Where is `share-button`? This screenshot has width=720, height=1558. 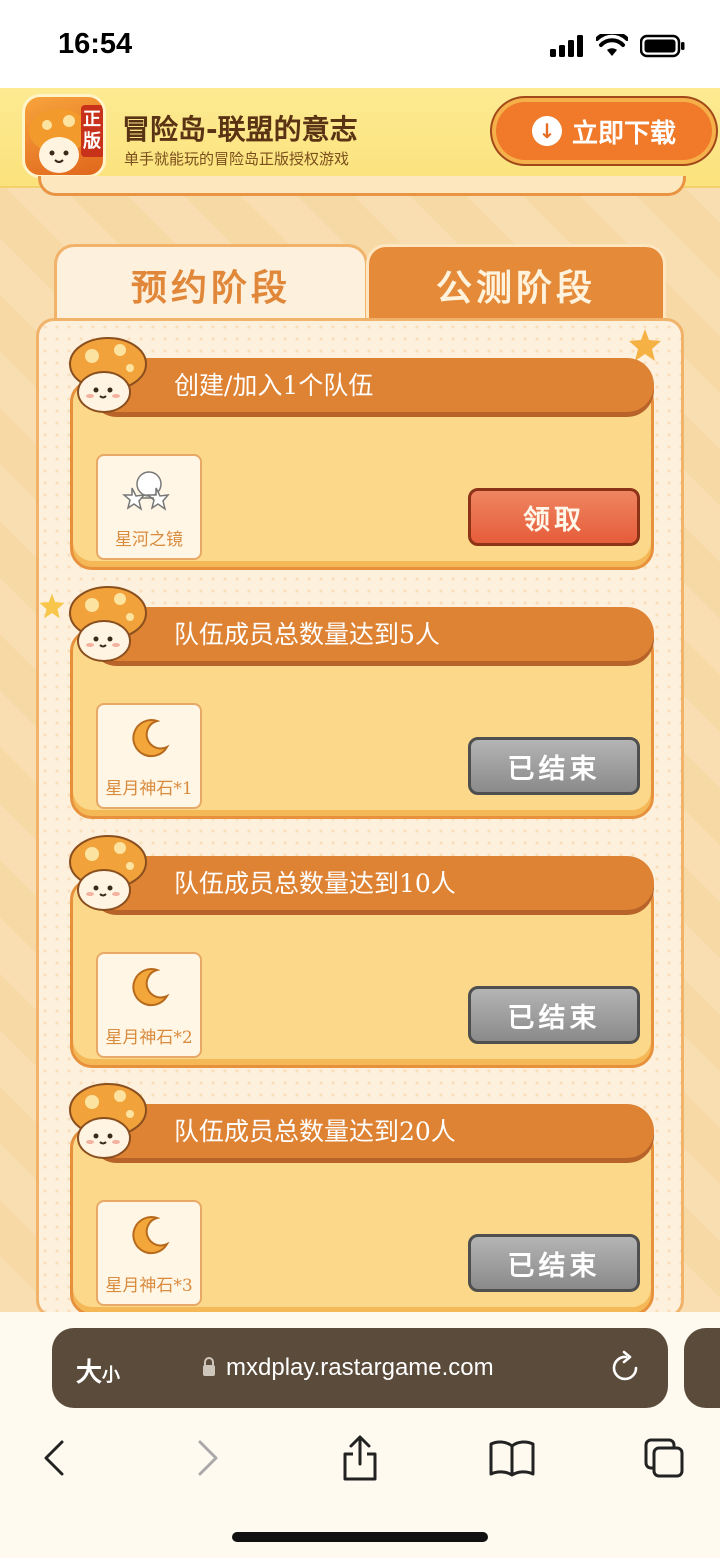
share-button is located at coordinates (360, 1458).